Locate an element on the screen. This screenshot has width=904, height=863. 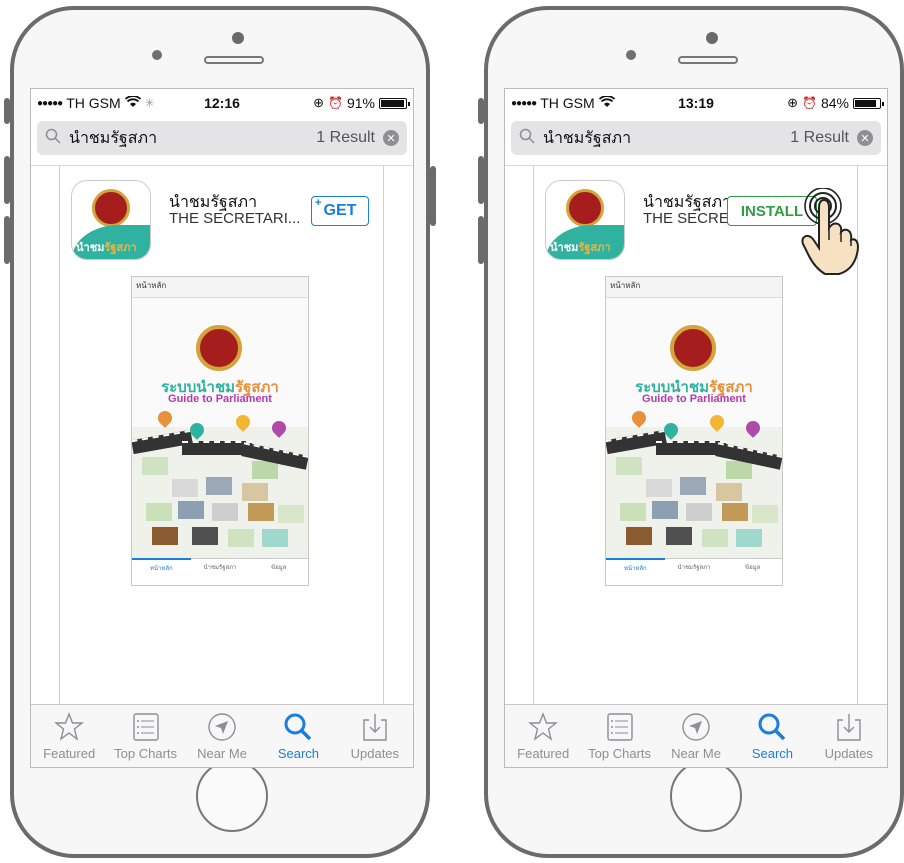
power-button is located at coordinates (433, 196).